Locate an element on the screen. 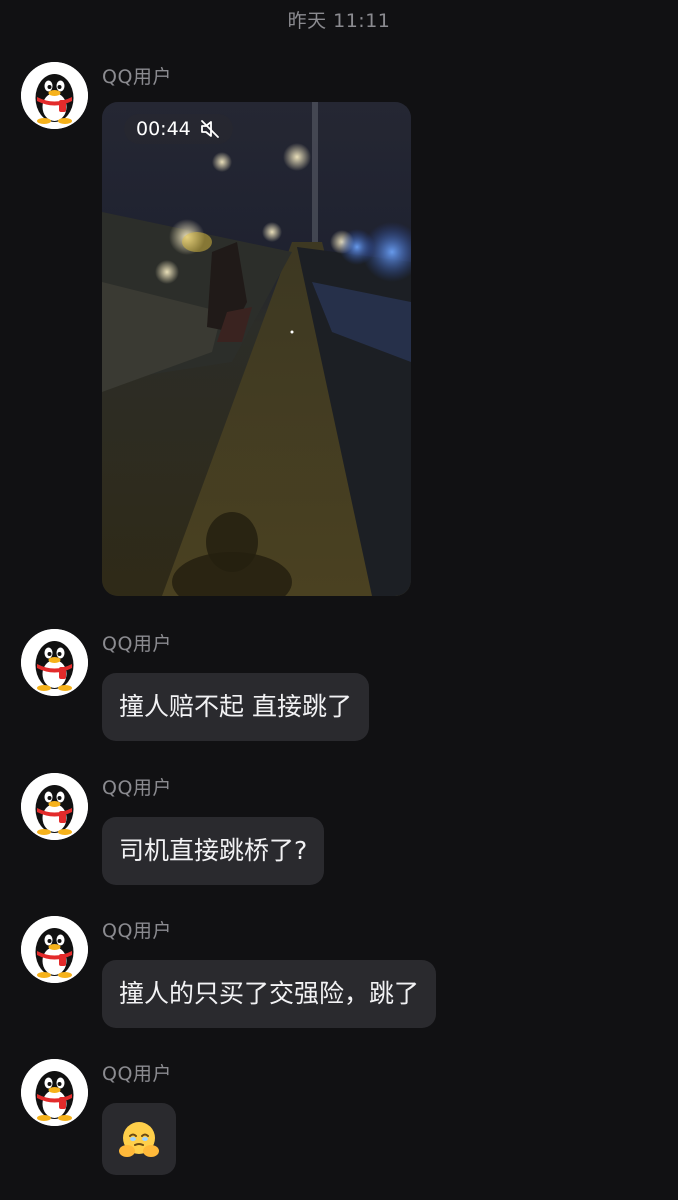 This screenshot has height=1200, width=678. message-bubble: 撞人赔不起 直接跳了 is located at coordinates (235, 707).